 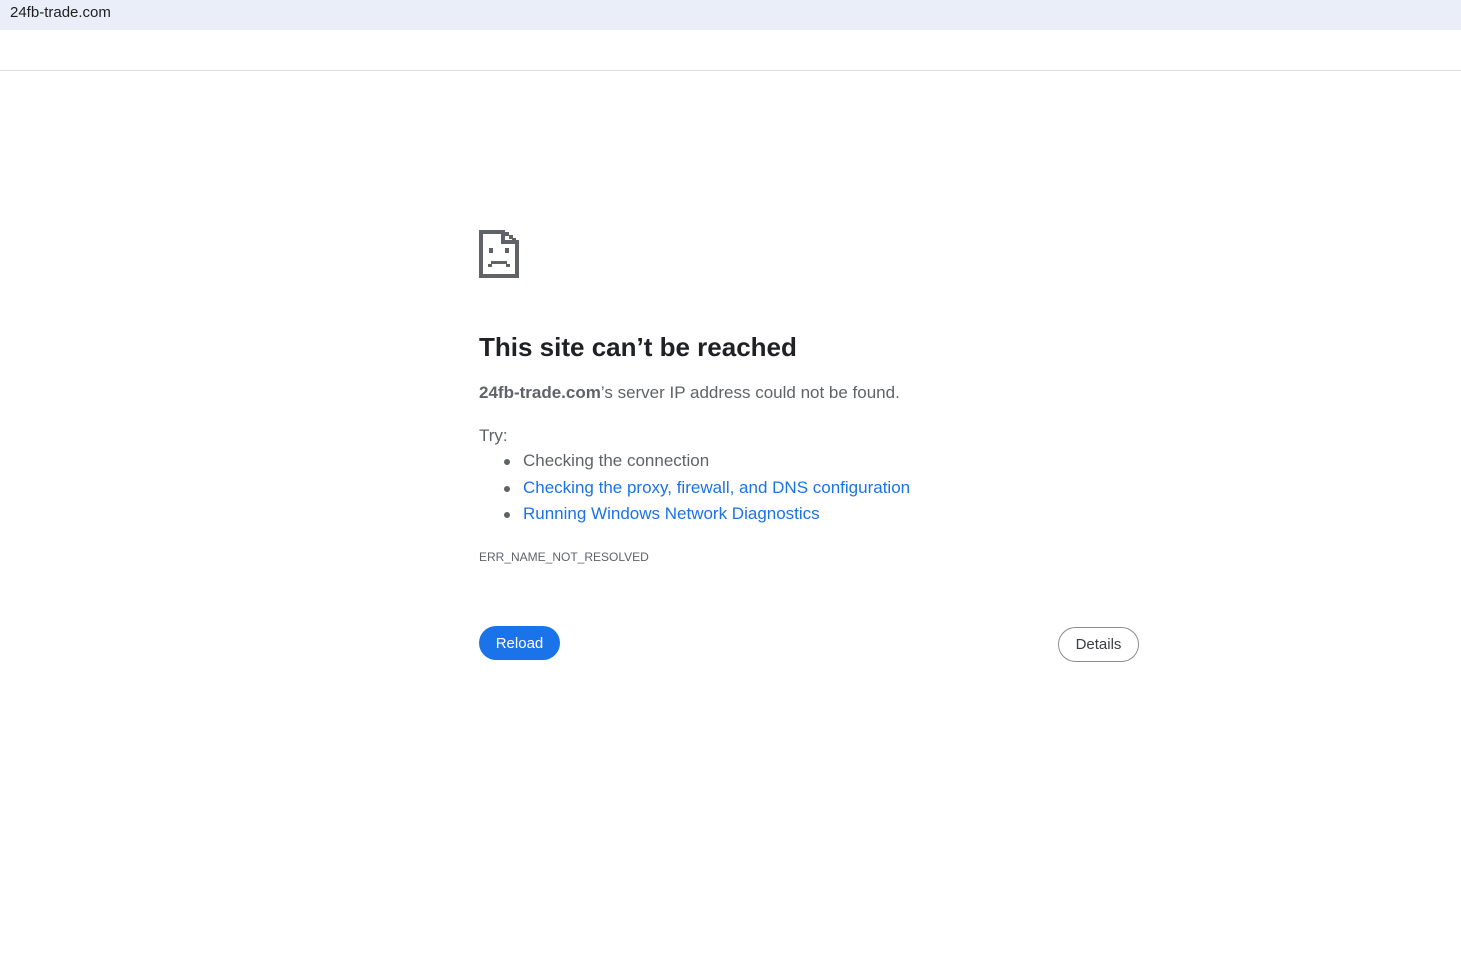 I want to click on page-title: This site can’t be reached, so click(x=638, y=347).